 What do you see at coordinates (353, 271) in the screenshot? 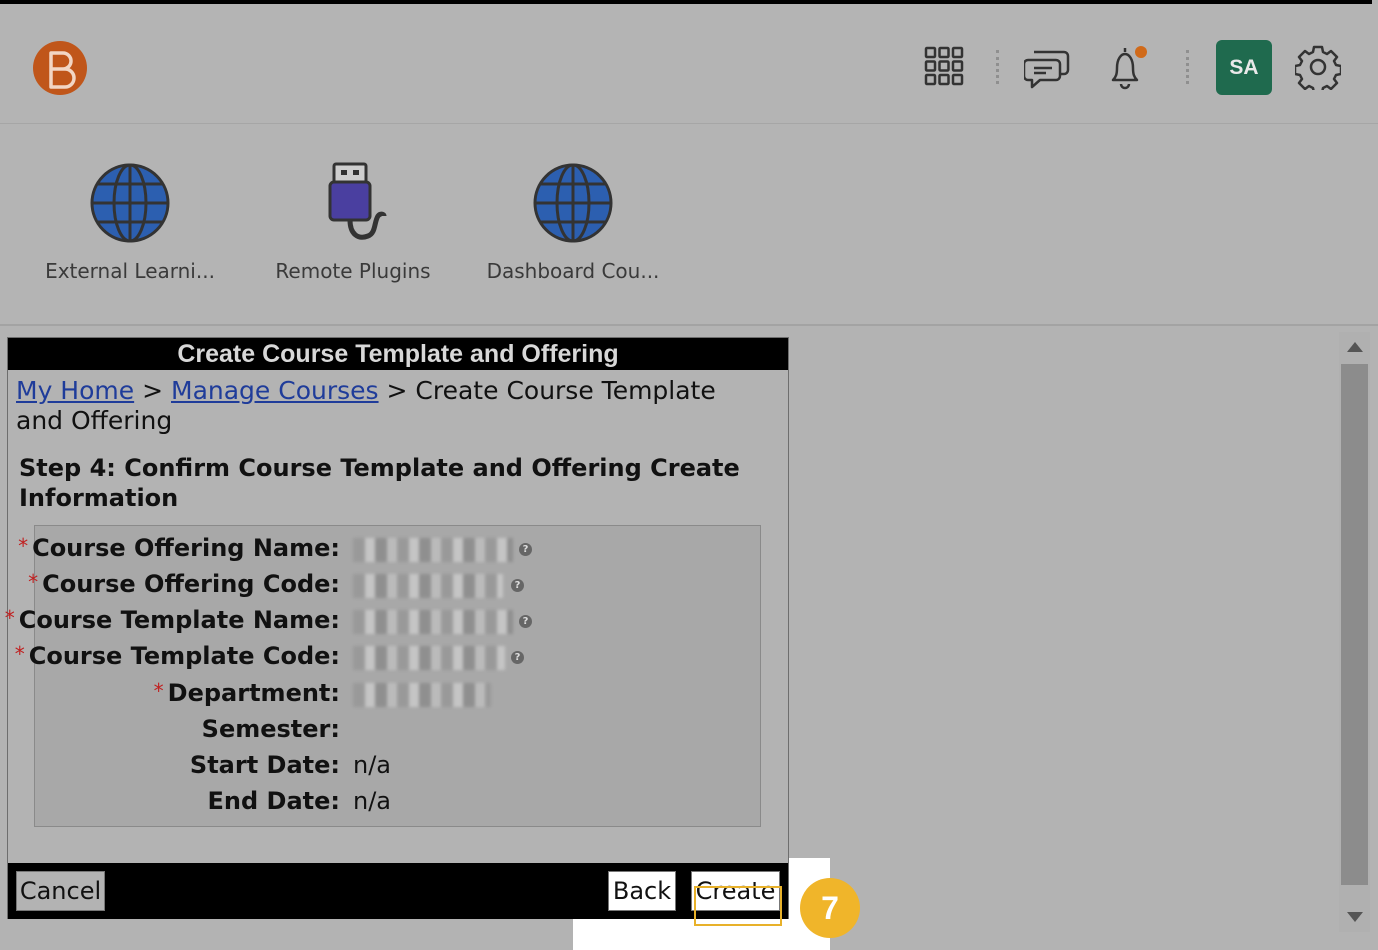
I see `tile-label: Remote Plugins` at bounding box center [353, 271].